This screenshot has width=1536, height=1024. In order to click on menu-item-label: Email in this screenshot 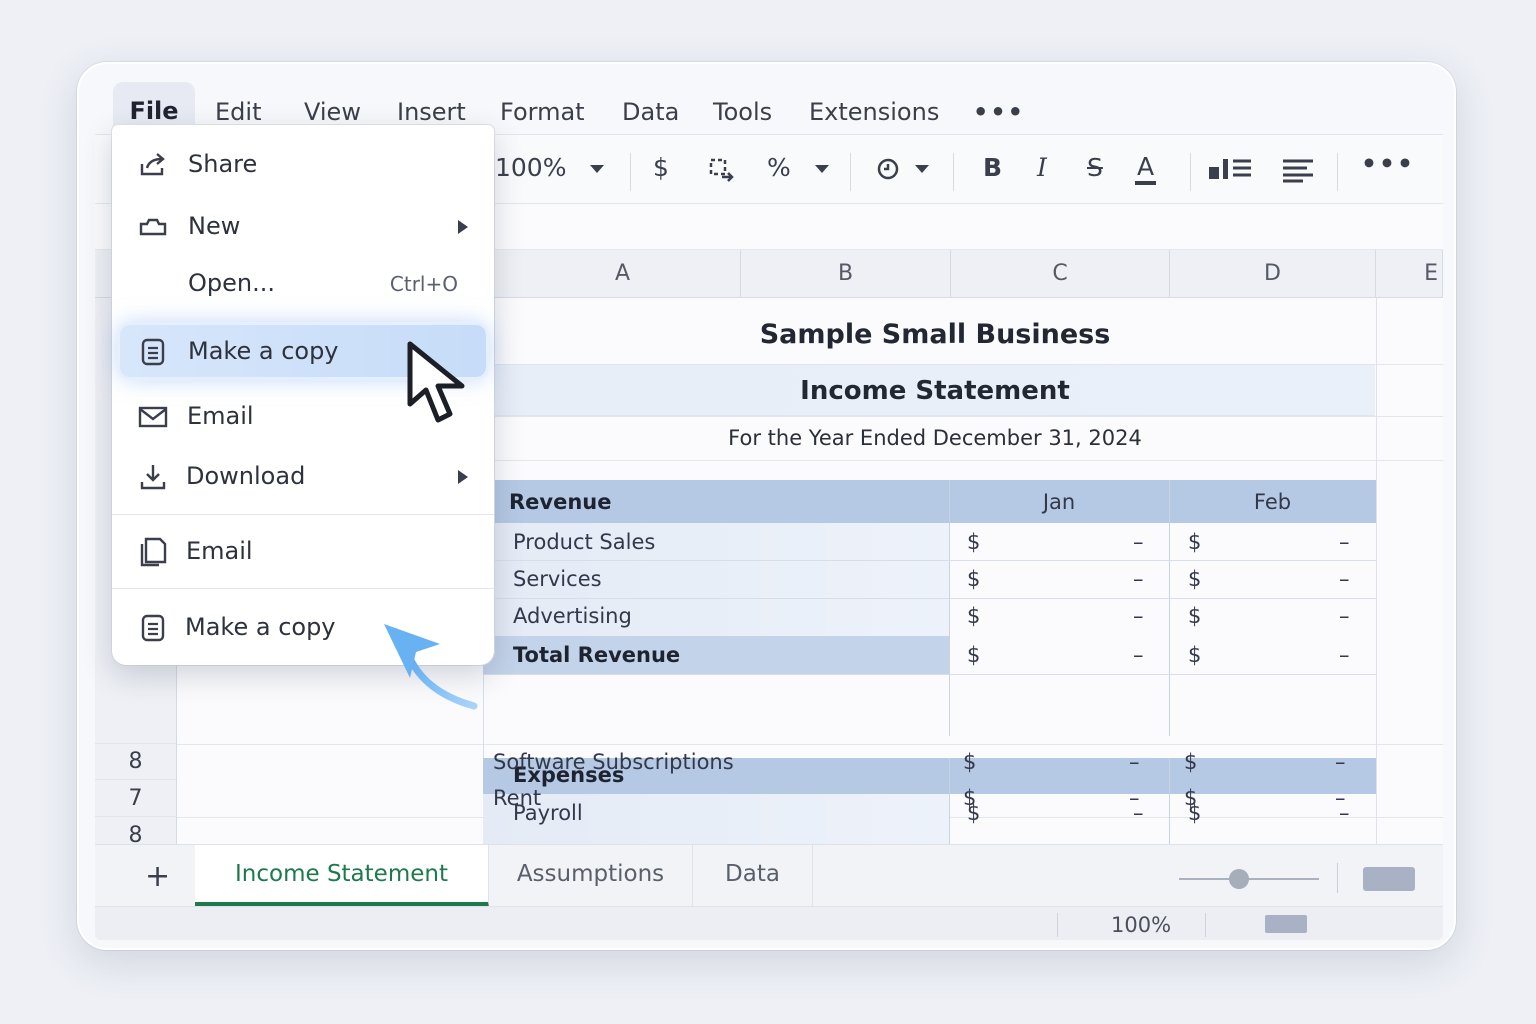, I will do `click(219, 551)`.